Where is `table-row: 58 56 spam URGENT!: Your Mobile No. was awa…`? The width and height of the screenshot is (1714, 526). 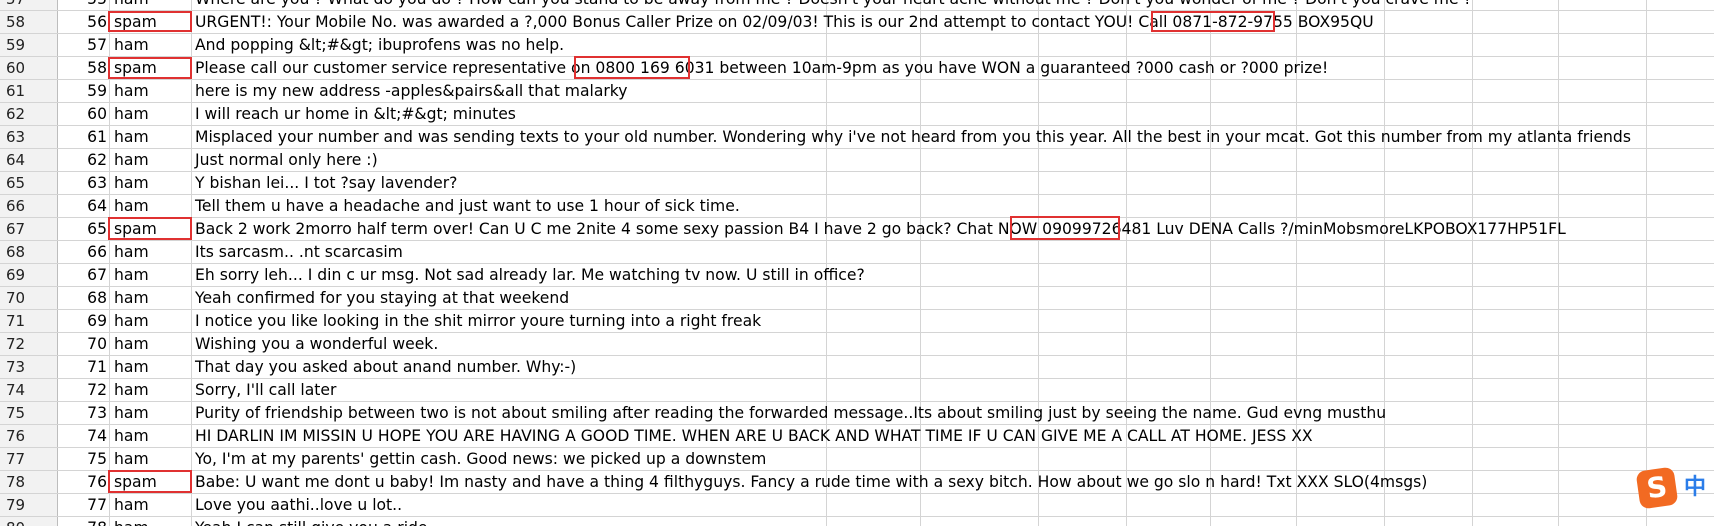
table-row: 58 56 spam URGENT!: Your Mobile No. was awa… is located at coordinates (857, 22).